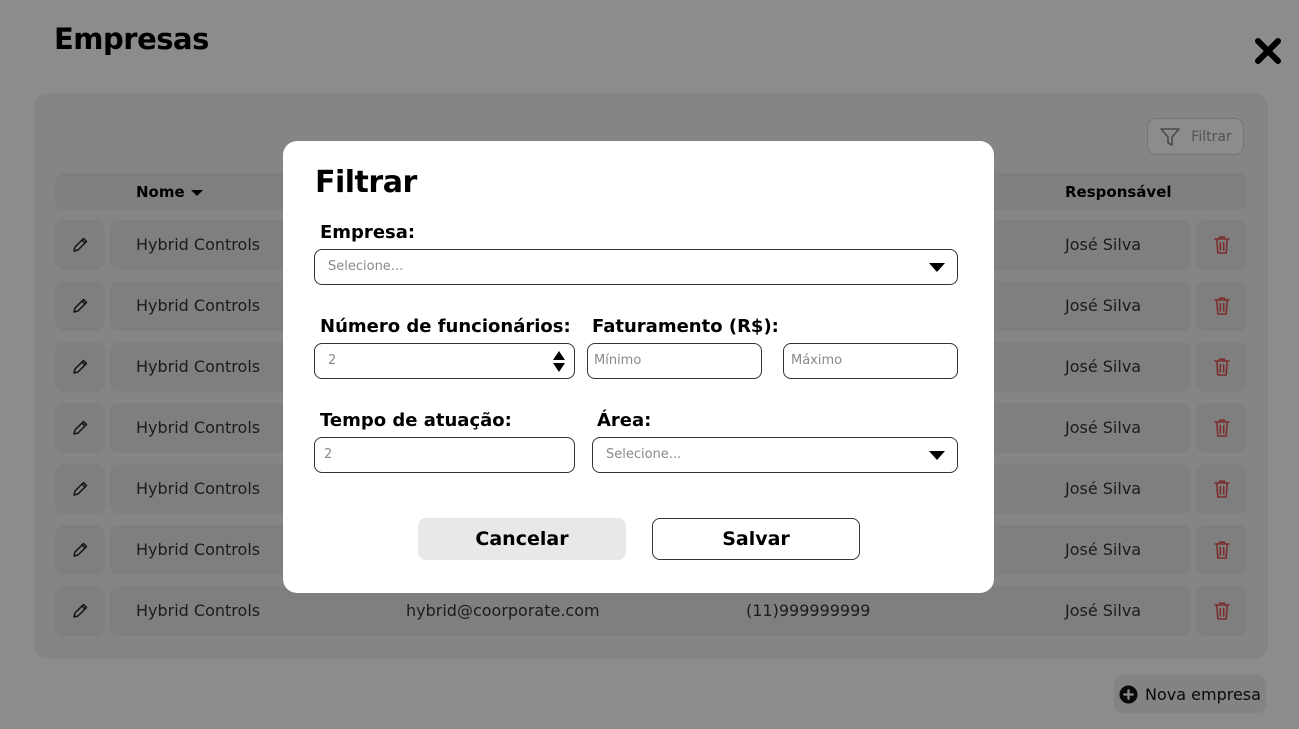 This screenshot has height=729, width=1299. Describe the element at coordinates (368, 232) in the screenshot. I see `company-label: Empresa:` at that location.